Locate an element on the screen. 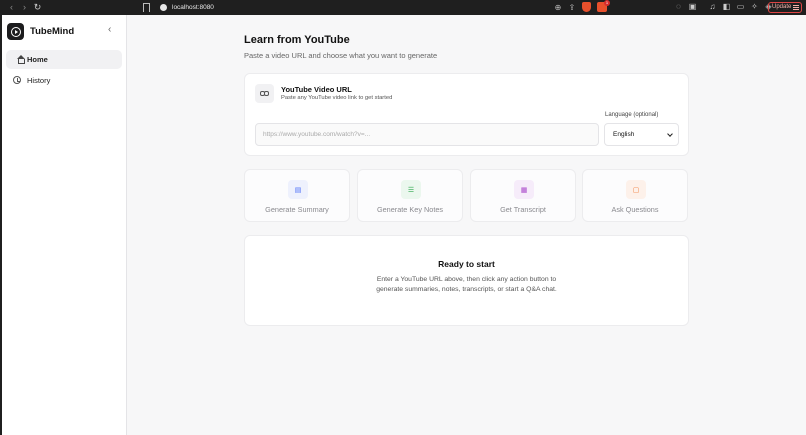  ask-questions-button: ▢ Ask Questions is located at coordinates (635, 195).